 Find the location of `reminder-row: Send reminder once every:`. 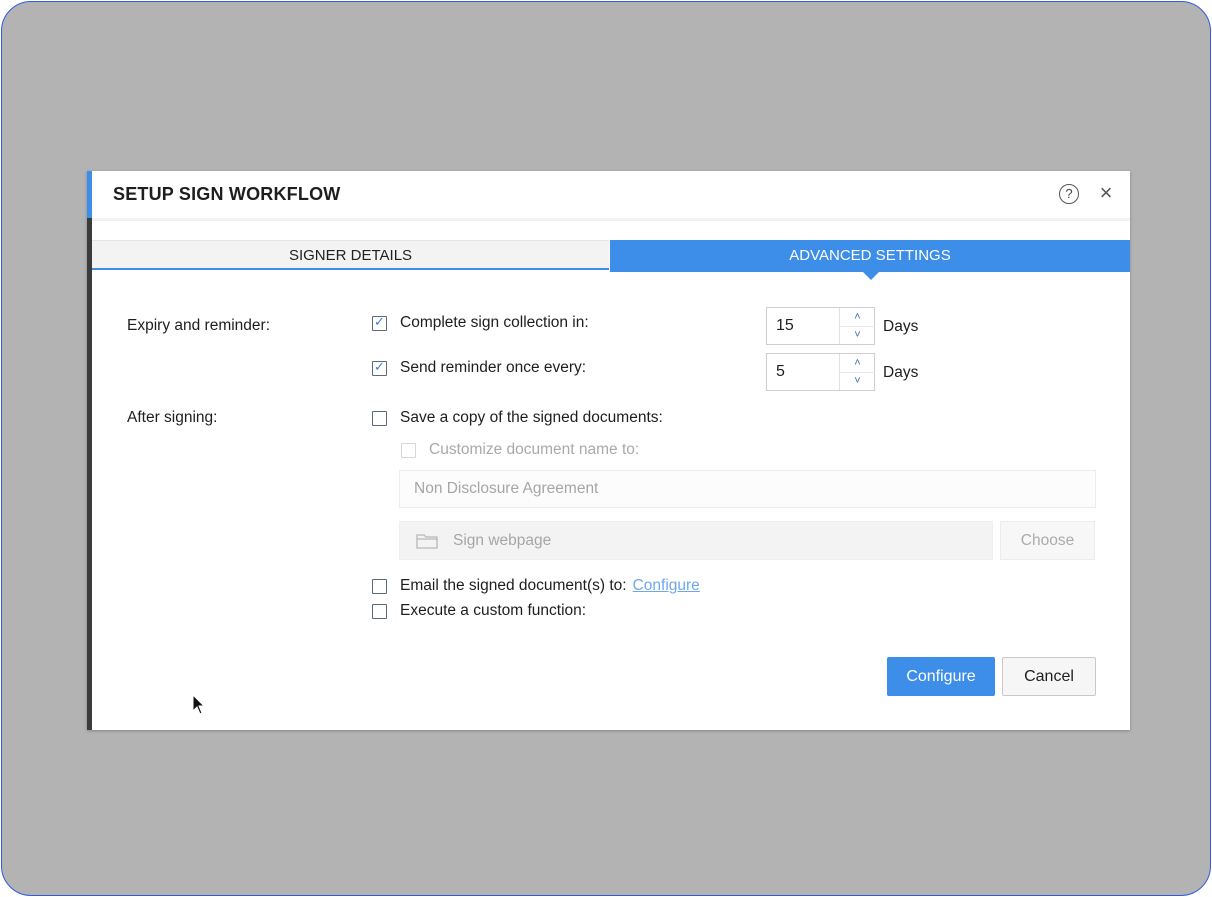

reminder-row: Send reminder once every: is located at coordinates (479, 368).